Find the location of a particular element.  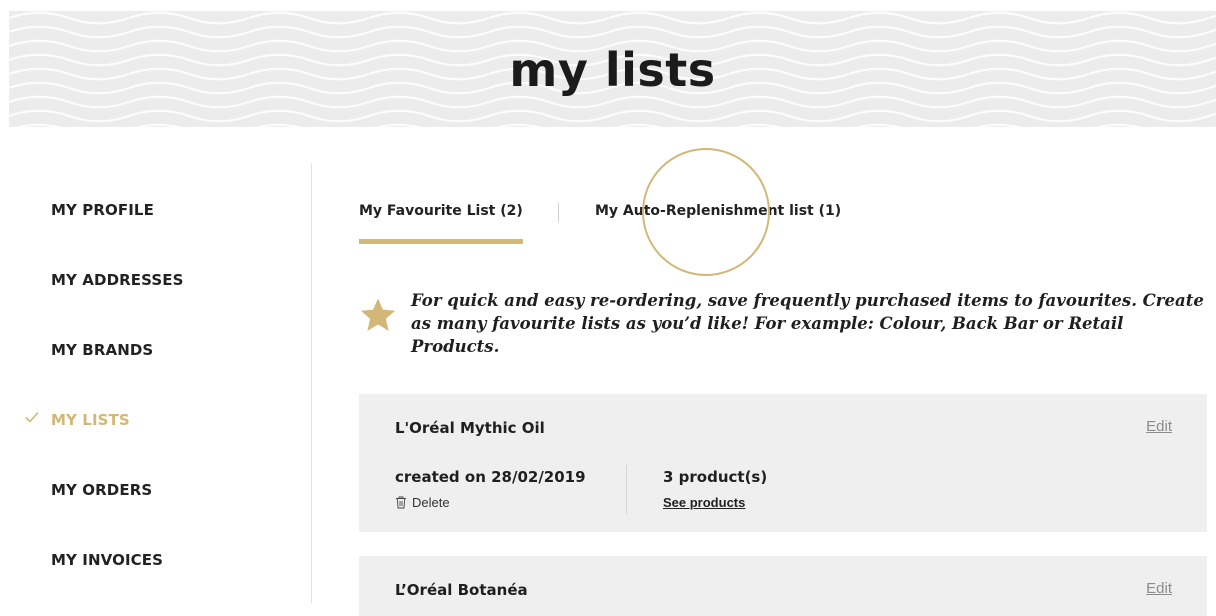

sidebar-item-my-addresses: MY ADDRESSES is located at coordinates (117, 280).